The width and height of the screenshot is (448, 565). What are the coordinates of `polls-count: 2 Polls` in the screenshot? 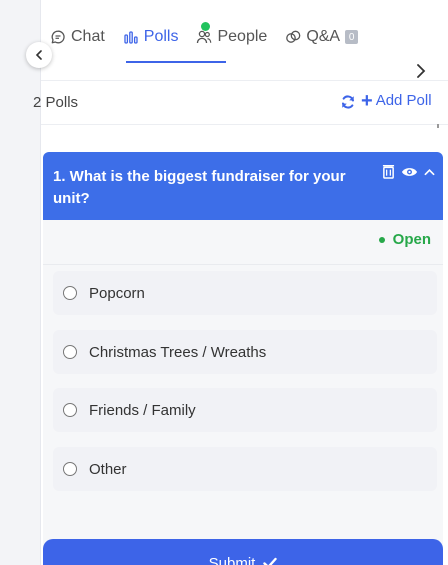 It's located at (56, 102).